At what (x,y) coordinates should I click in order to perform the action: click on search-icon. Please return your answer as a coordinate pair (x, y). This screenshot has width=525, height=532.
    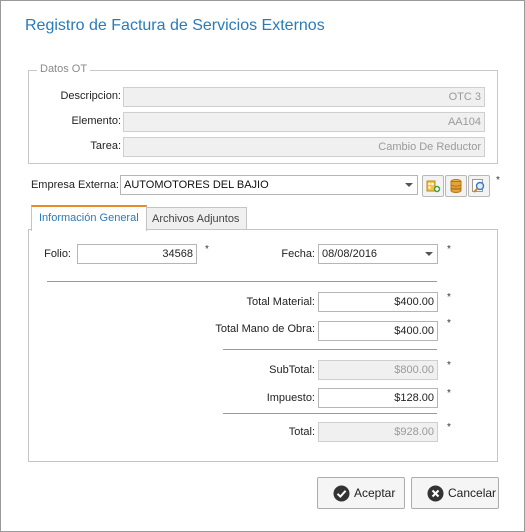
    Looking at the image, I should click on (478, 186).